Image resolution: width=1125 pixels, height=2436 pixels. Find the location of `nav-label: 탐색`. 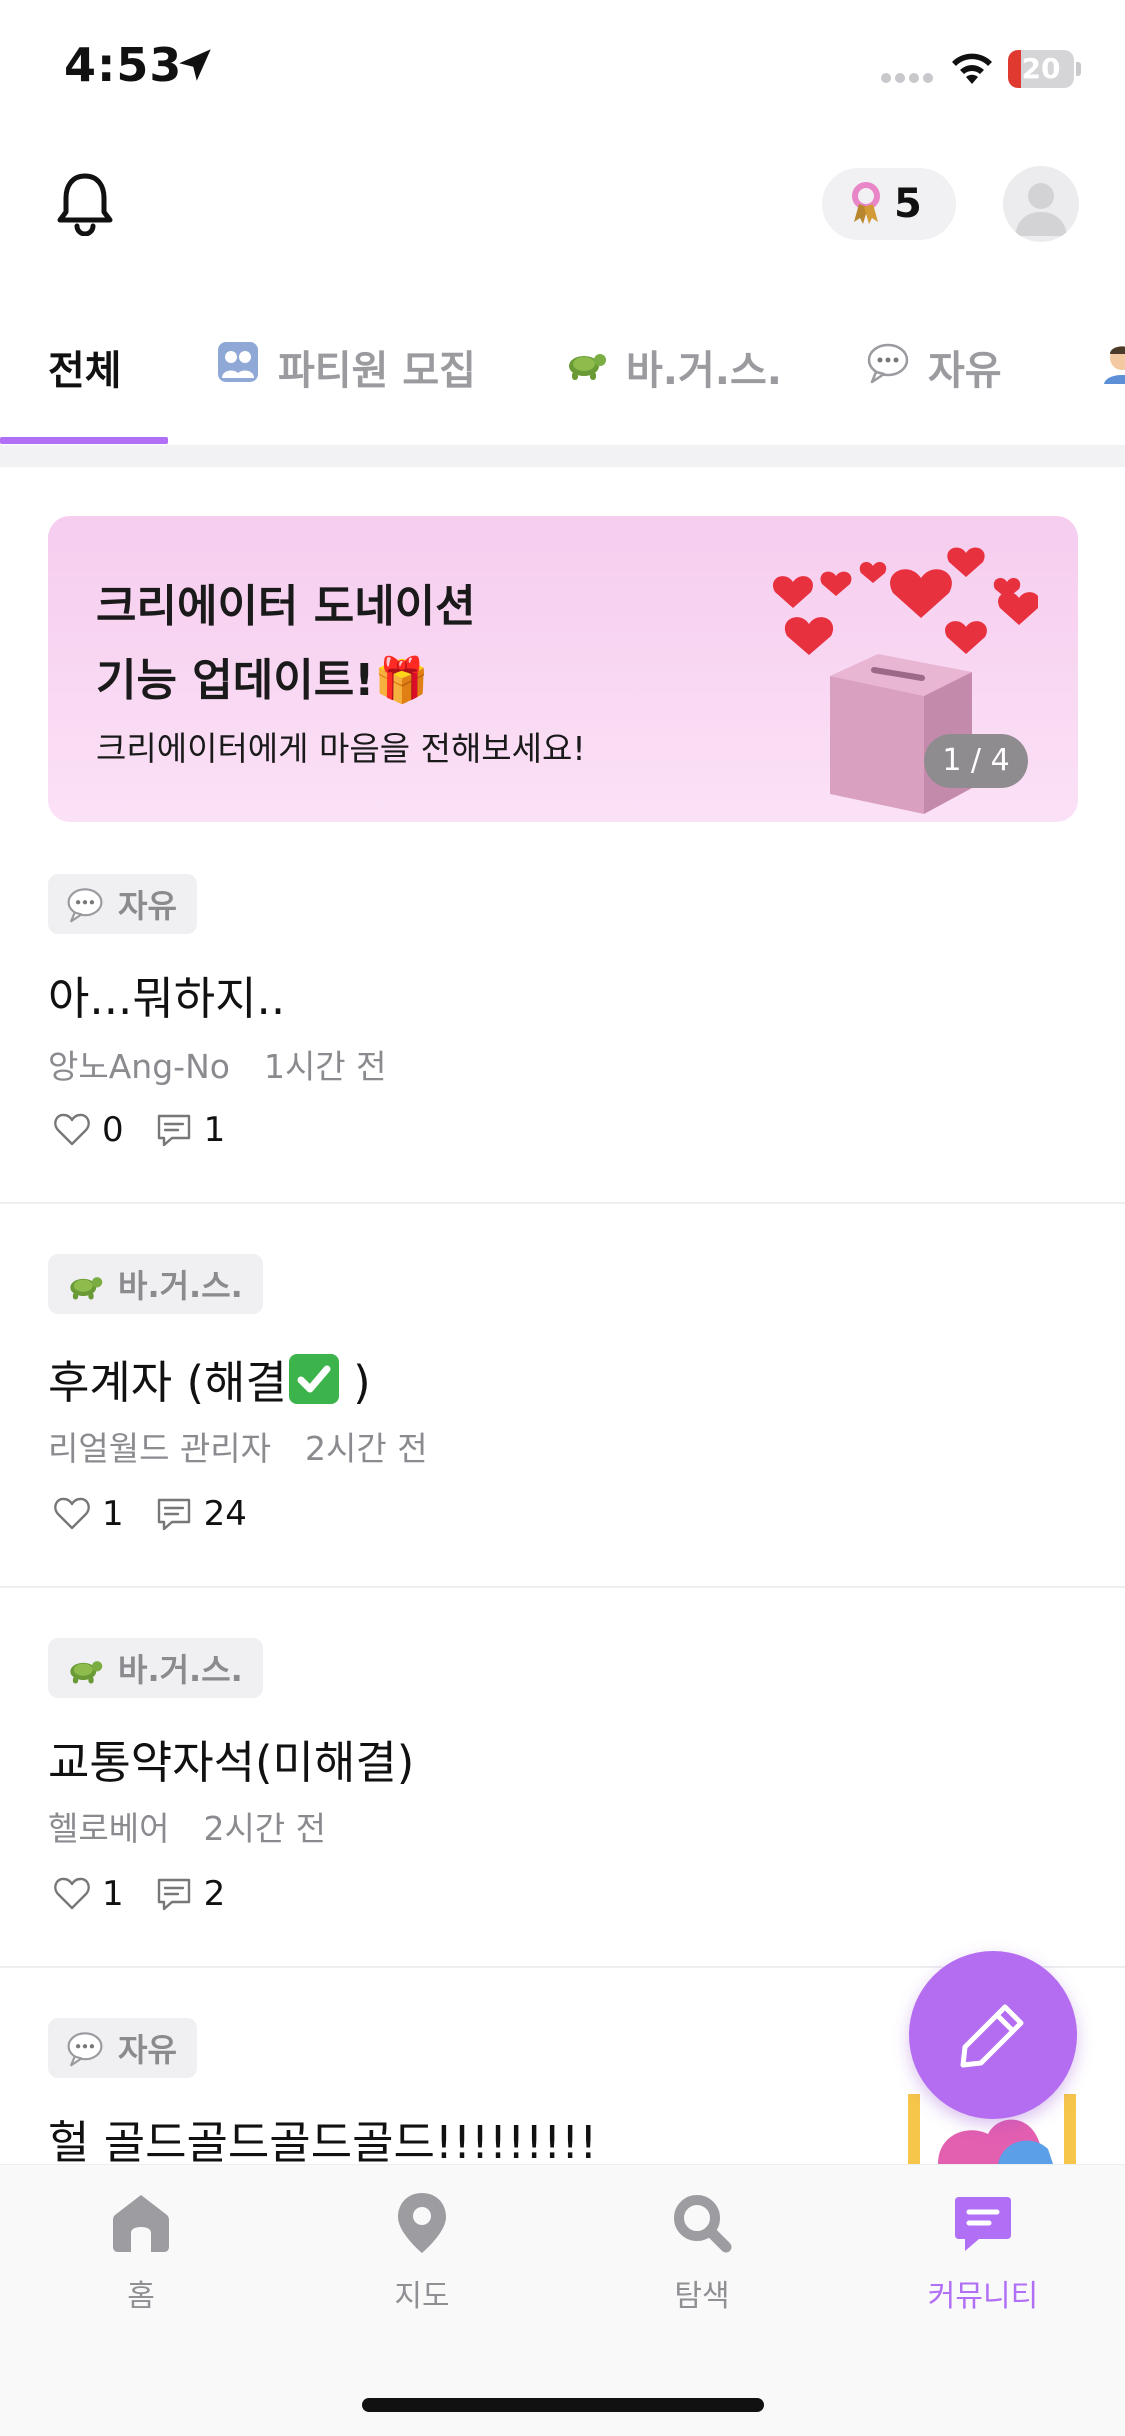

nav-label: 탐색 is located at coordinates (702, 2296).